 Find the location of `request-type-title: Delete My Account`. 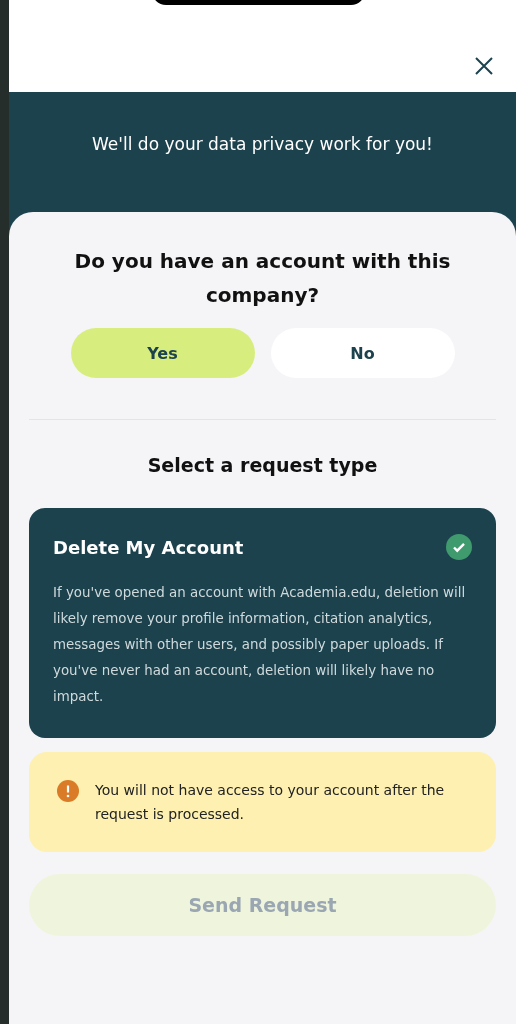

request-type-title: Delete My Account is located at coordinates (148, 547).